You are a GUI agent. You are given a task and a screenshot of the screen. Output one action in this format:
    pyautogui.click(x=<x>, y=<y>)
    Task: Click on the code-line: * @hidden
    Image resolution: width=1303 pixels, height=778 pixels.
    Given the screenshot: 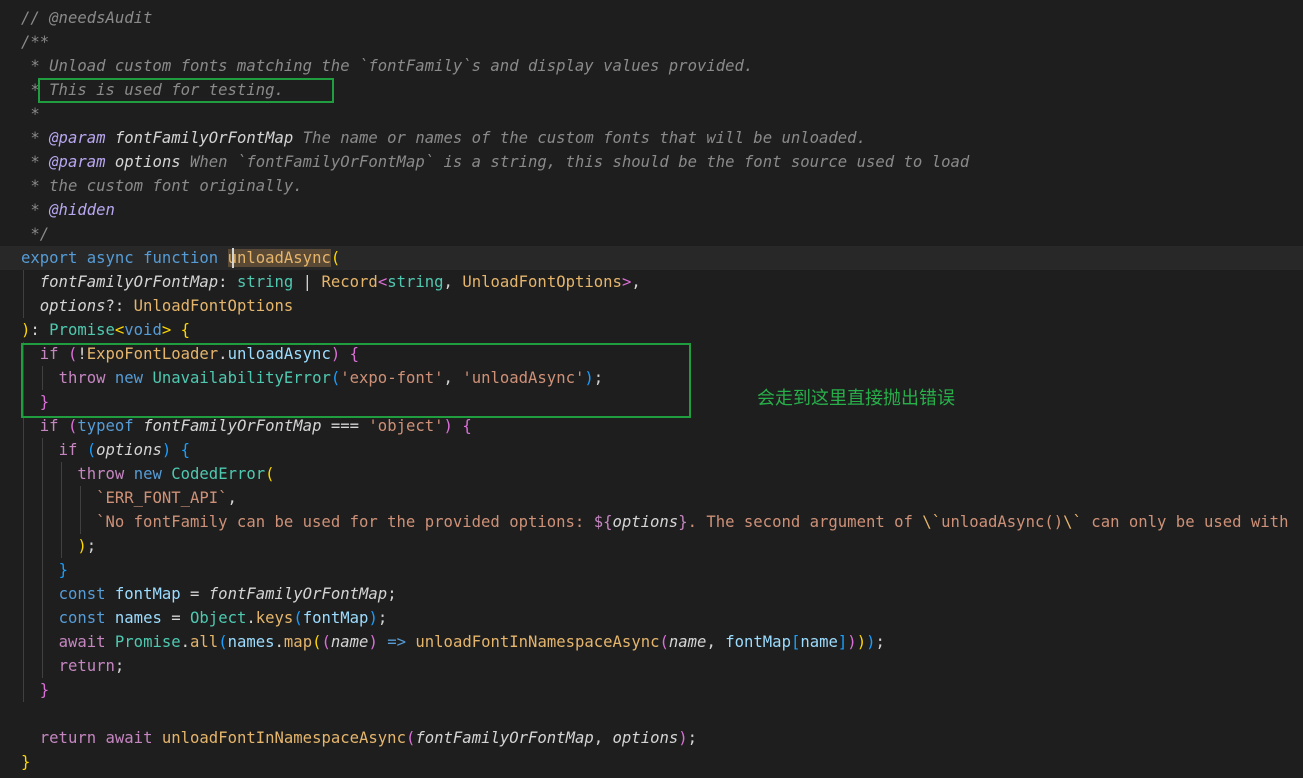 What is the action you would take?
    pyautogui.click(x=662, y=210)
    